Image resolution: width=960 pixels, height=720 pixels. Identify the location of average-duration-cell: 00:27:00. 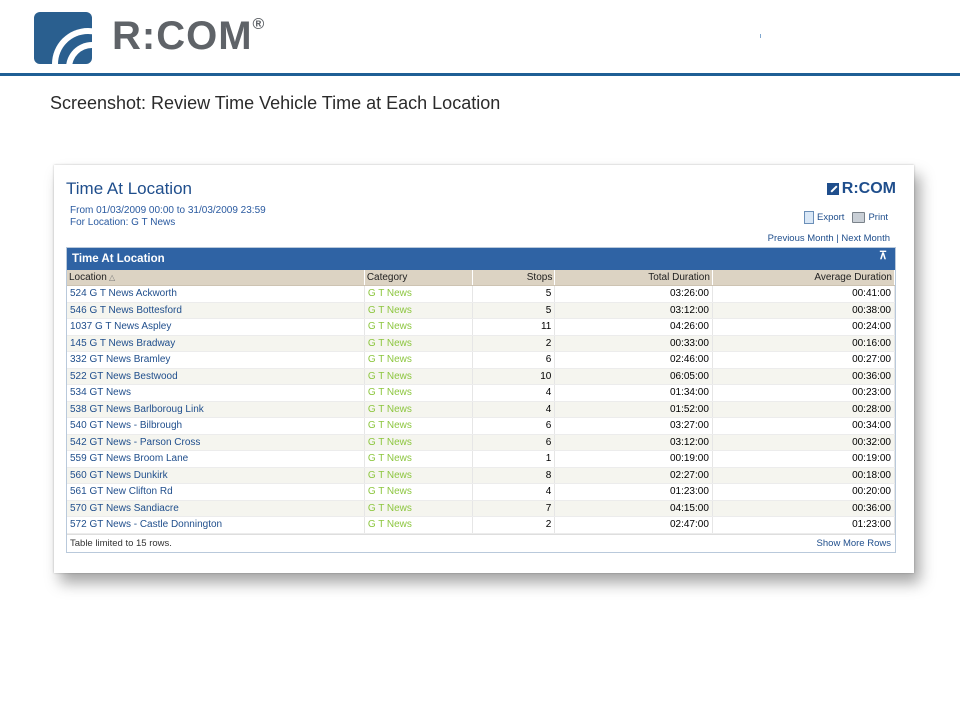
(804, 360).